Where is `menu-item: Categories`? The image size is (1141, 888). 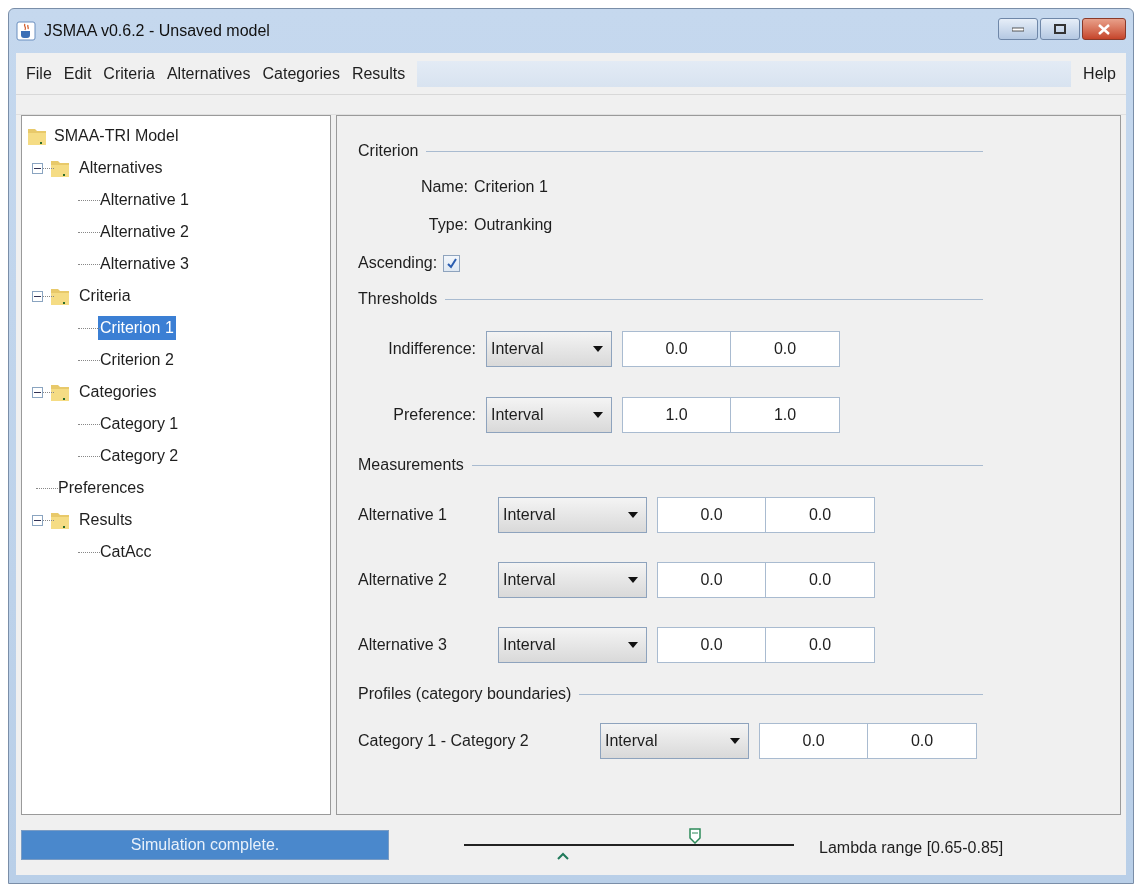 menu-item: Categories is located at coordinates (301, 73).